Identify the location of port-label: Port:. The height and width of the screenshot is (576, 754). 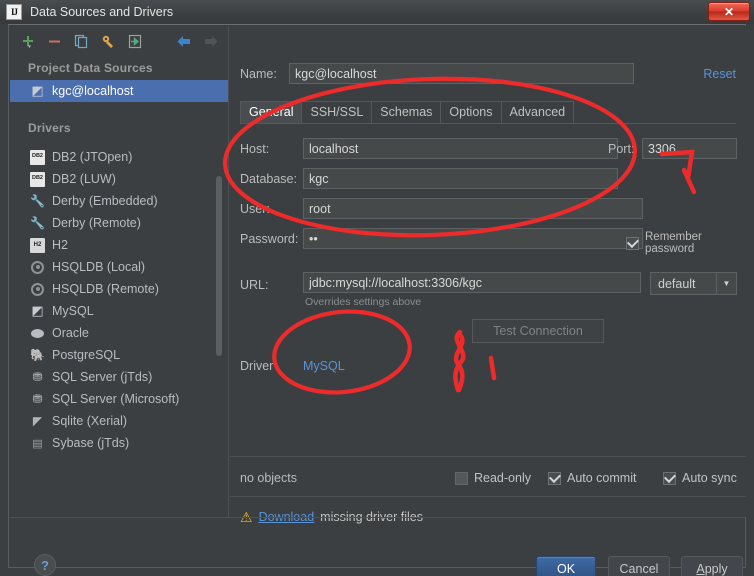
(621, 149).